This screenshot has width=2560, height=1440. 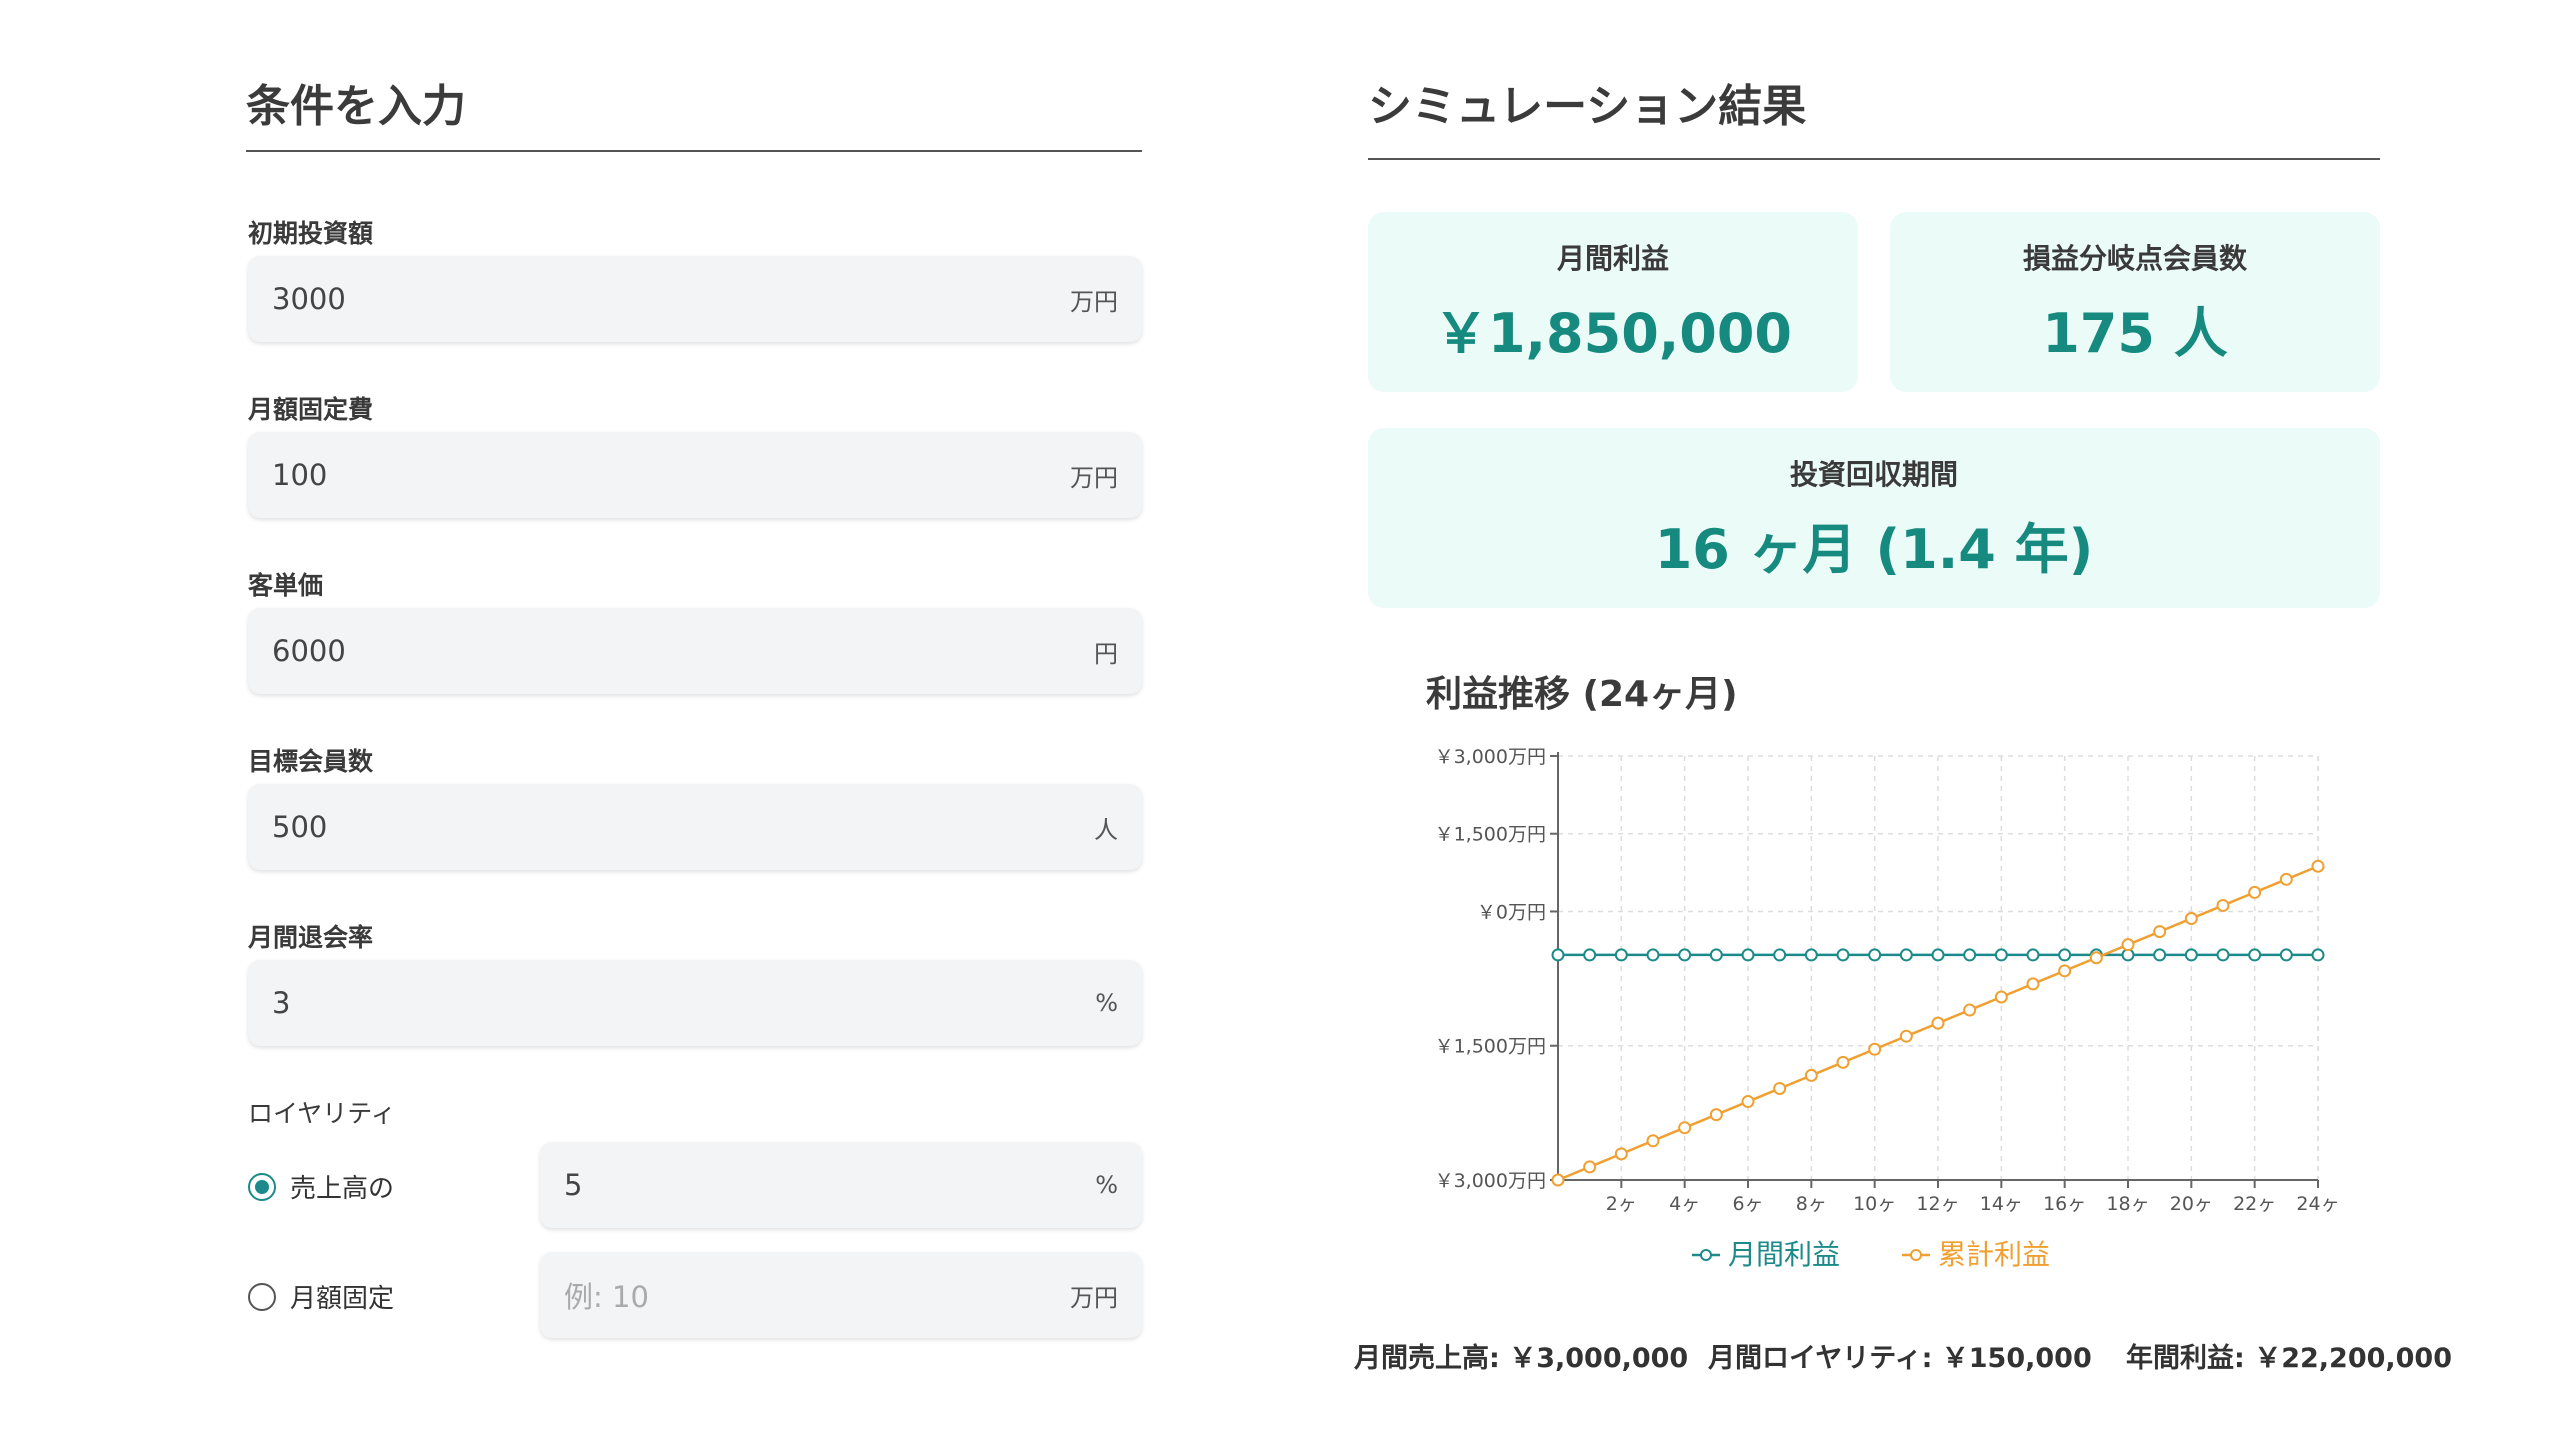 I want to click on summary-annual: 年間利益: ￥22,200,000, so click(x=2289, y=1358).